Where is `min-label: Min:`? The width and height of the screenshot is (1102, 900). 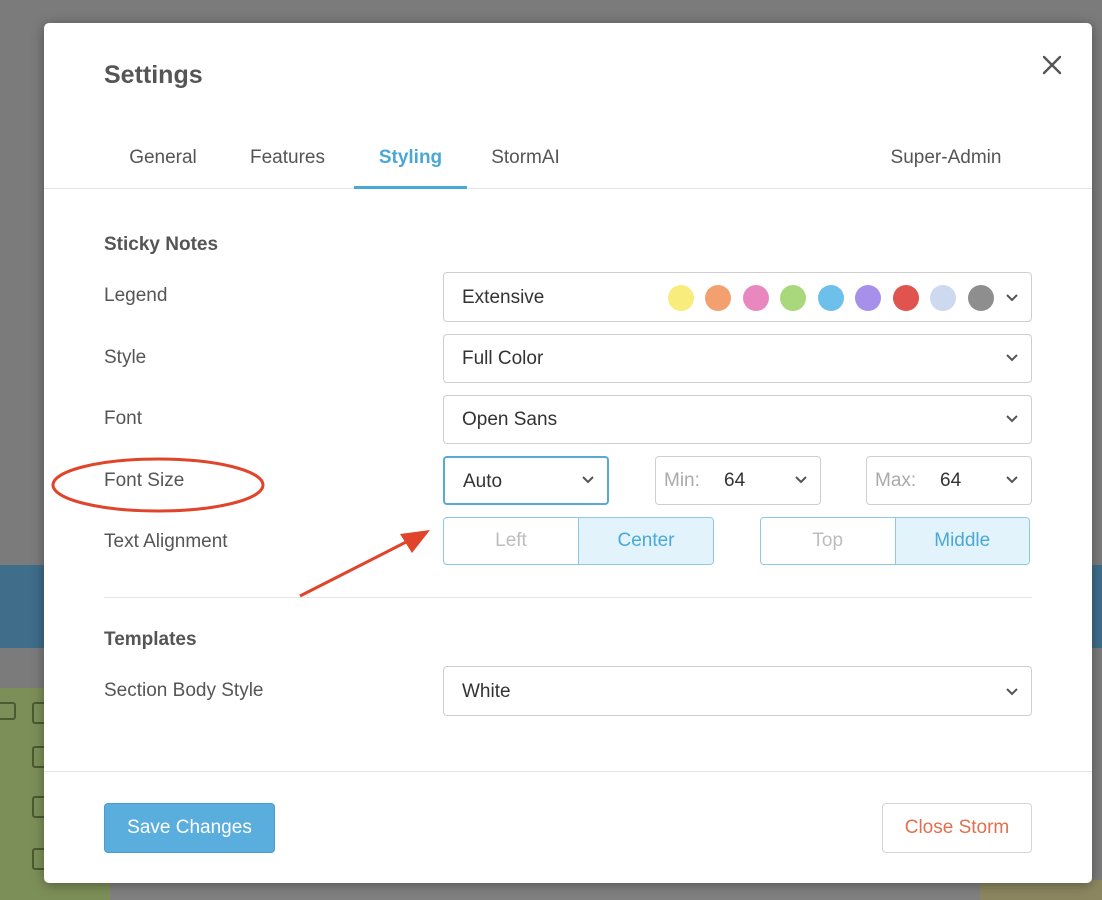
min-label: Min: is located at coordinates (682, 480).